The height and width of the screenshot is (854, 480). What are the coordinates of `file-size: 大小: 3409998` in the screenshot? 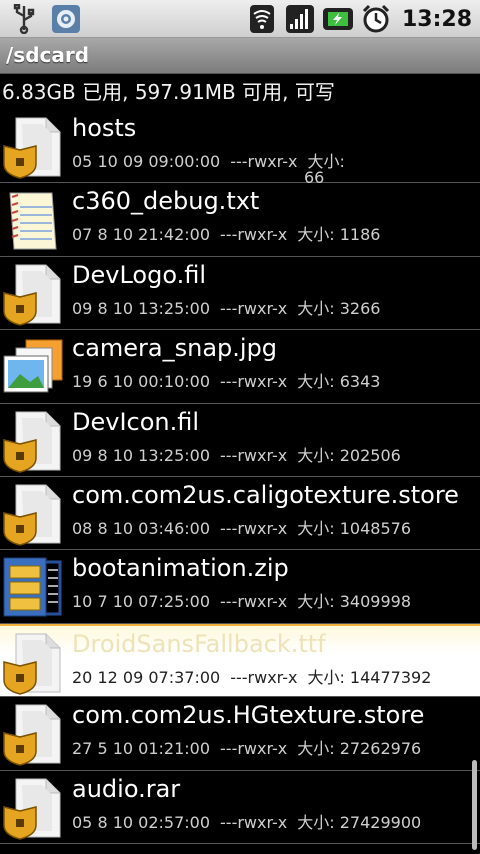 It's located at (354, 602).